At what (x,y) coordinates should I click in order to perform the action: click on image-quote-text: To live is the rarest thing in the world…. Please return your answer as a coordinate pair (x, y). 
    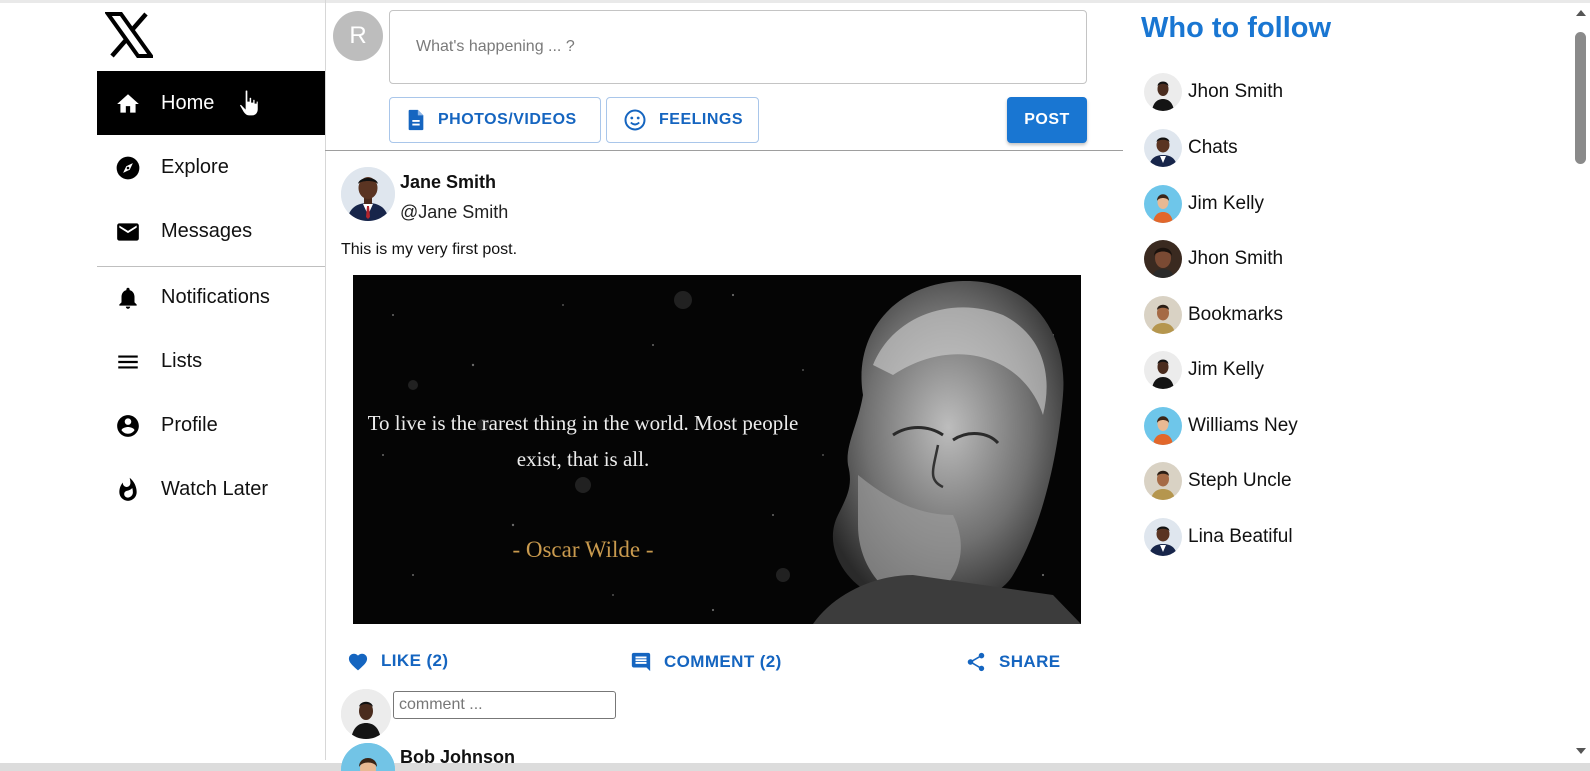
    Looking at the image, I should click on (583, 441).